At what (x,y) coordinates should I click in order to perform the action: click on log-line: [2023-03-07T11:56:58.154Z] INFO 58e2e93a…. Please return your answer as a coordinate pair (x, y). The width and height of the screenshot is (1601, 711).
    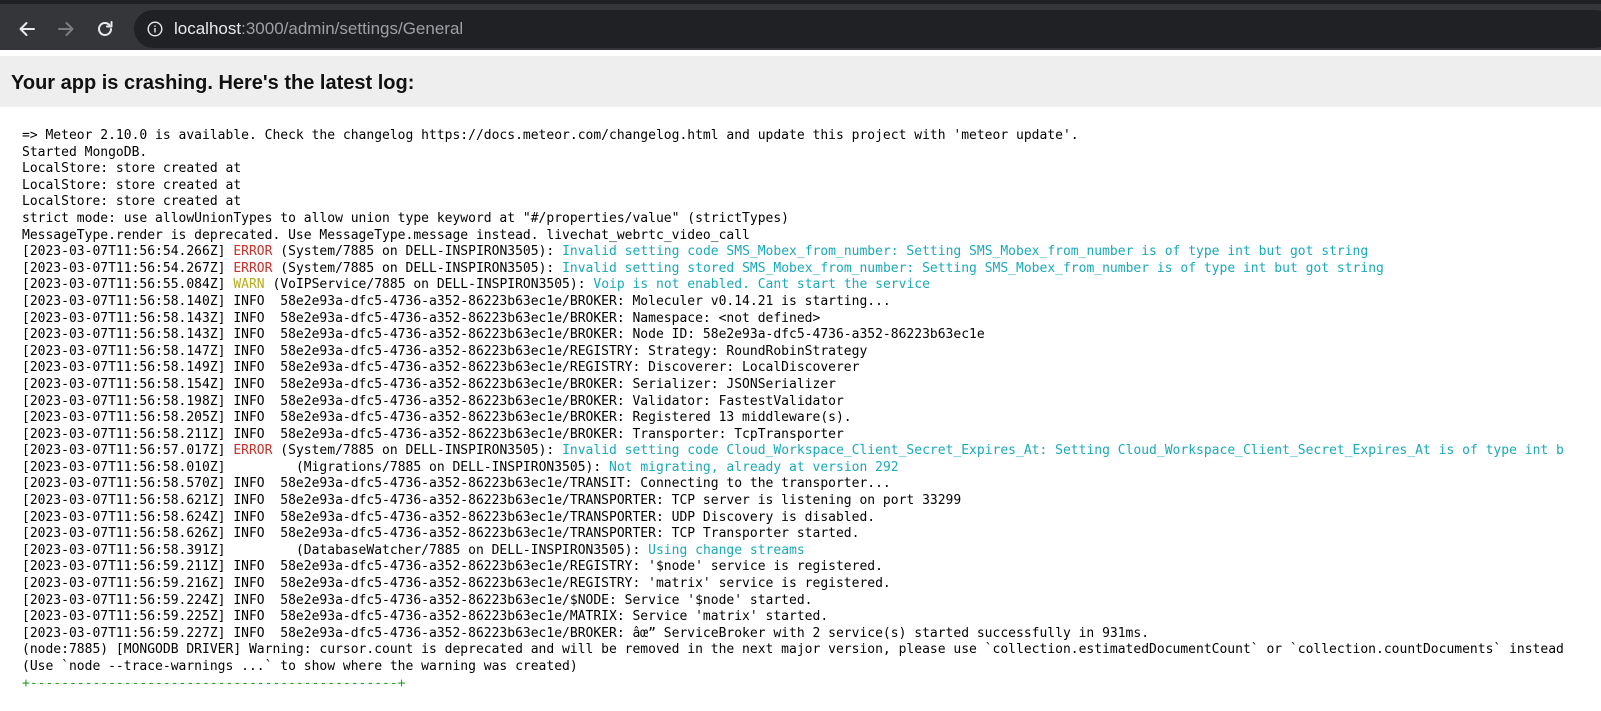
    Looking at the image, I should click on (429, 384).